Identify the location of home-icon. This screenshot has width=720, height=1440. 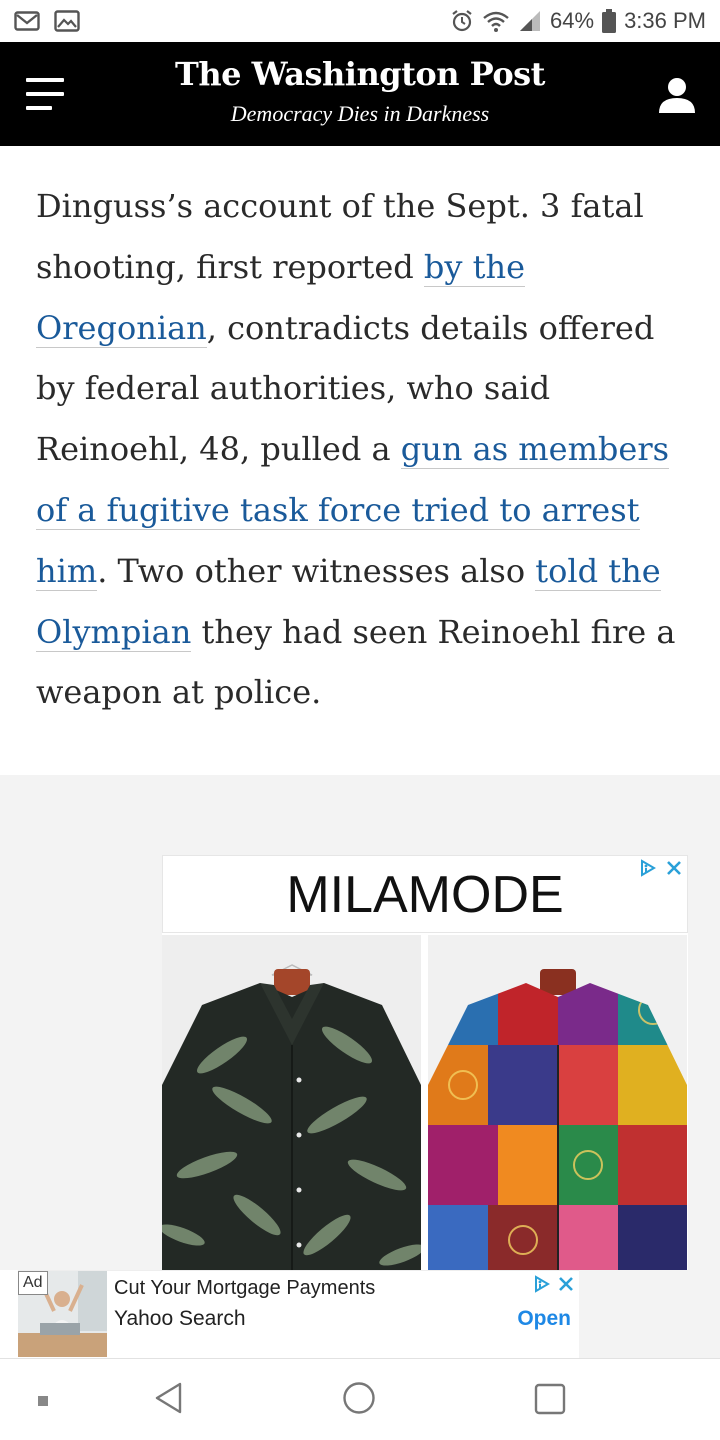
(359, 1400).